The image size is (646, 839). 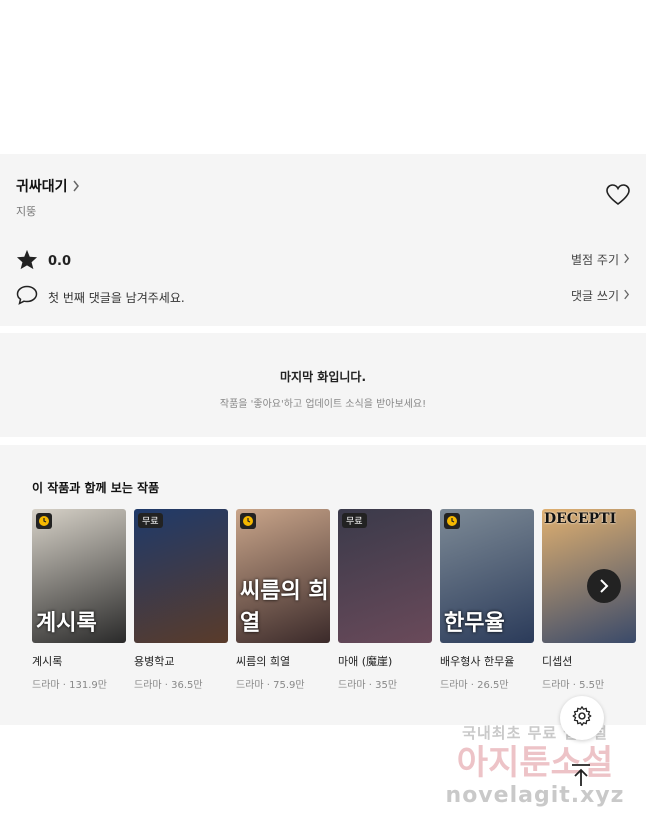 I want to click on card-title: 용병학교, so click(x=154, y=661).